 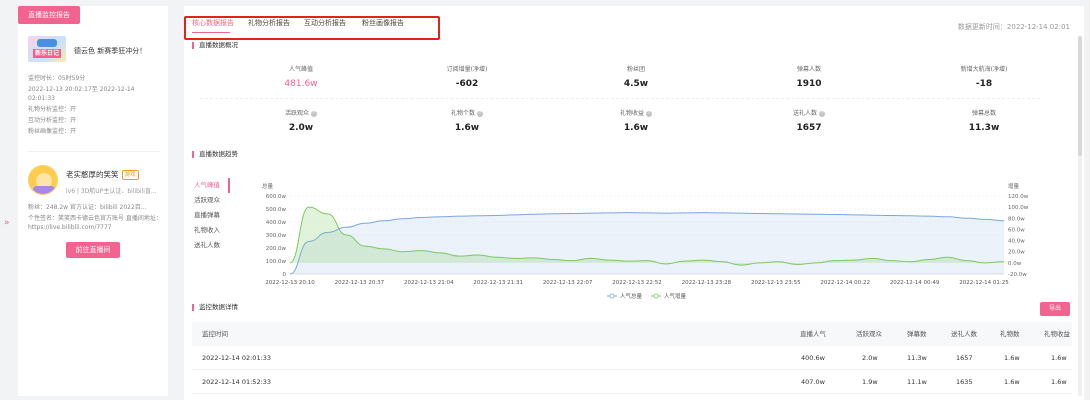 I want to click on cell-gift-senders: 1635, so click(x=964, y=382).